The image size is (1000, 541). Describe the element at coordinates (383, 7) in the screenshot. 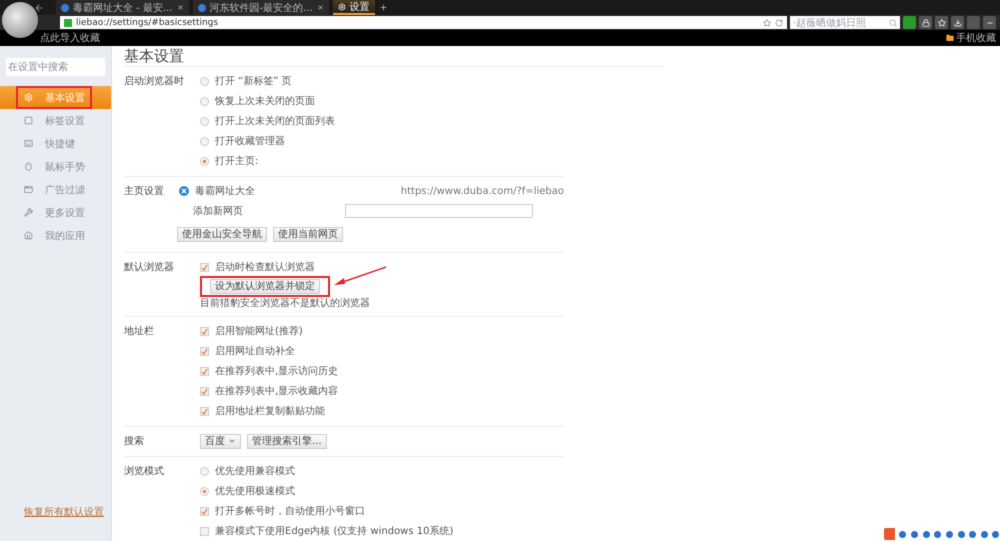

I see `new-tab-icon` at that location.